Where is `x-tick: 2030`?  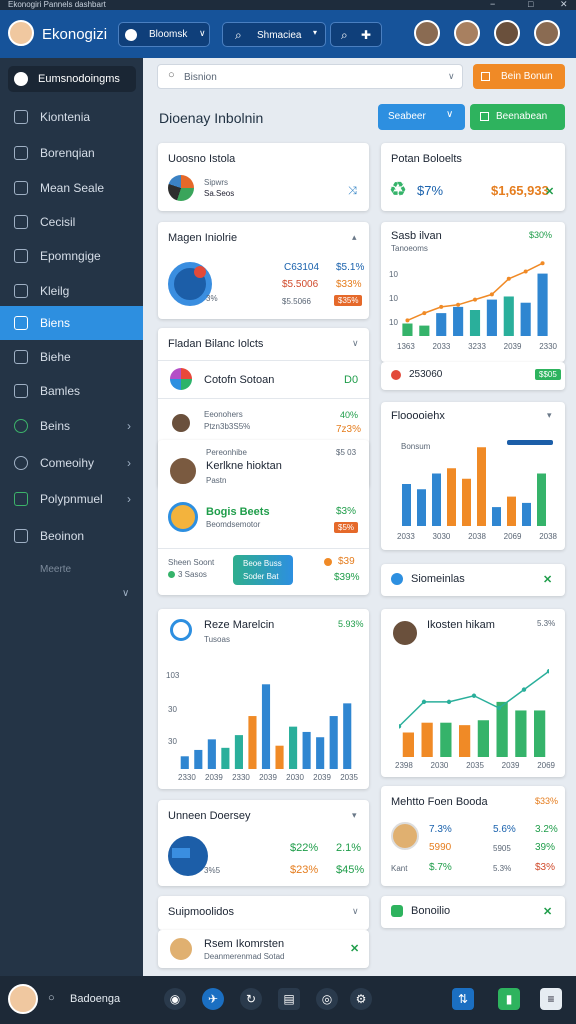 x-tick: 2030 is located at coordinates (439, 765).